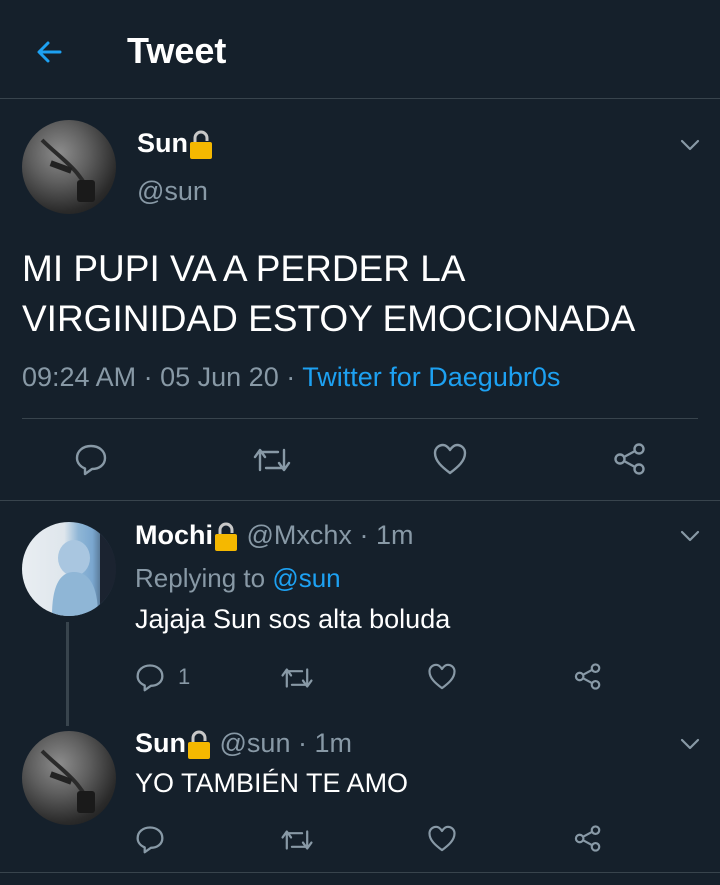 This screenshot has width=720, height=885. Describe the element at coordinates (360, 98) in the screenshot. I see `header-divider` at that location.